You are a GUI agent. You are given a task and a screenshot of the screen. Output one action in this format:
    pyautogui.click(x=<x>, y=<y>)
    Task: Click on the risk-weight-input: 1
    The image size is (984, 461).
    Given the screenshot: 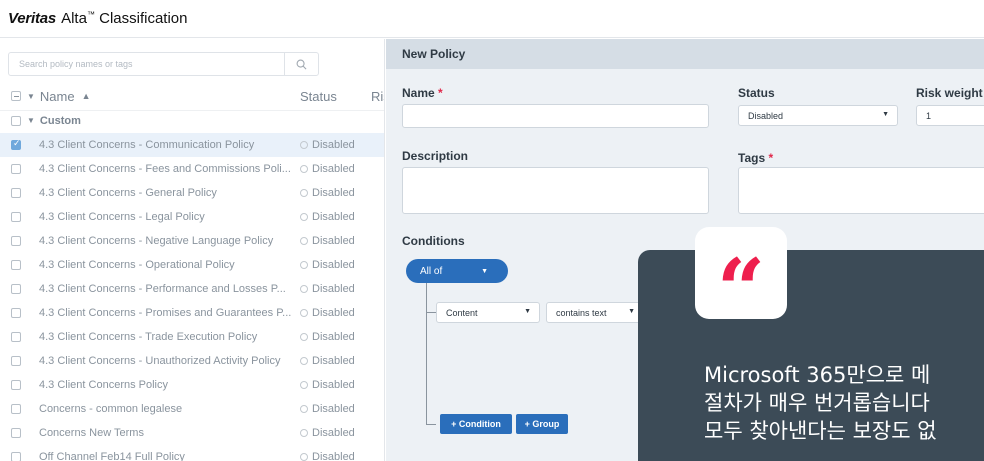 What is the action you would take?
    pyautogui.click(x=950, y=115)
    